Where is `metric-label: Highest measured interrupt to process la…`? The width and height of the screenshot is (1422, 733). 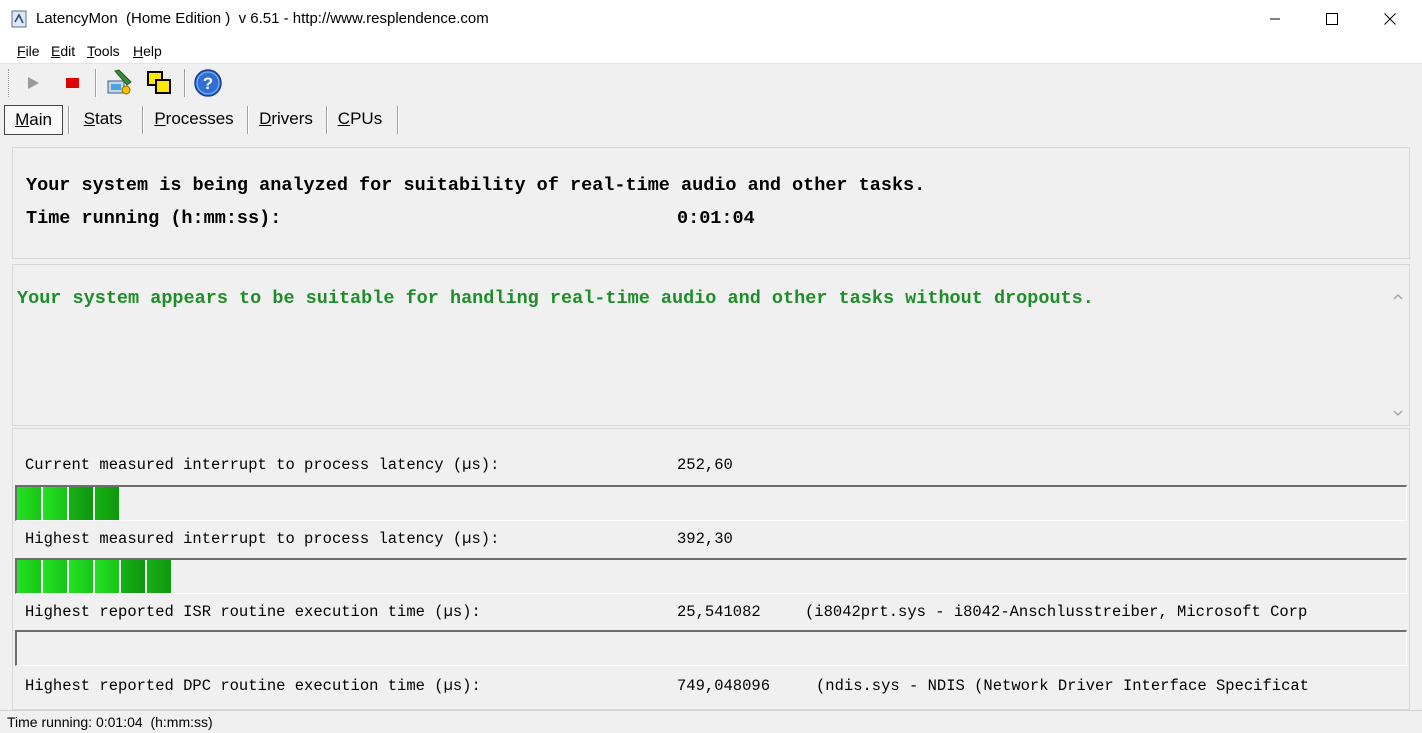
metric-label: Highest measured interrupt to process la… is located at coordinates (262, 539).